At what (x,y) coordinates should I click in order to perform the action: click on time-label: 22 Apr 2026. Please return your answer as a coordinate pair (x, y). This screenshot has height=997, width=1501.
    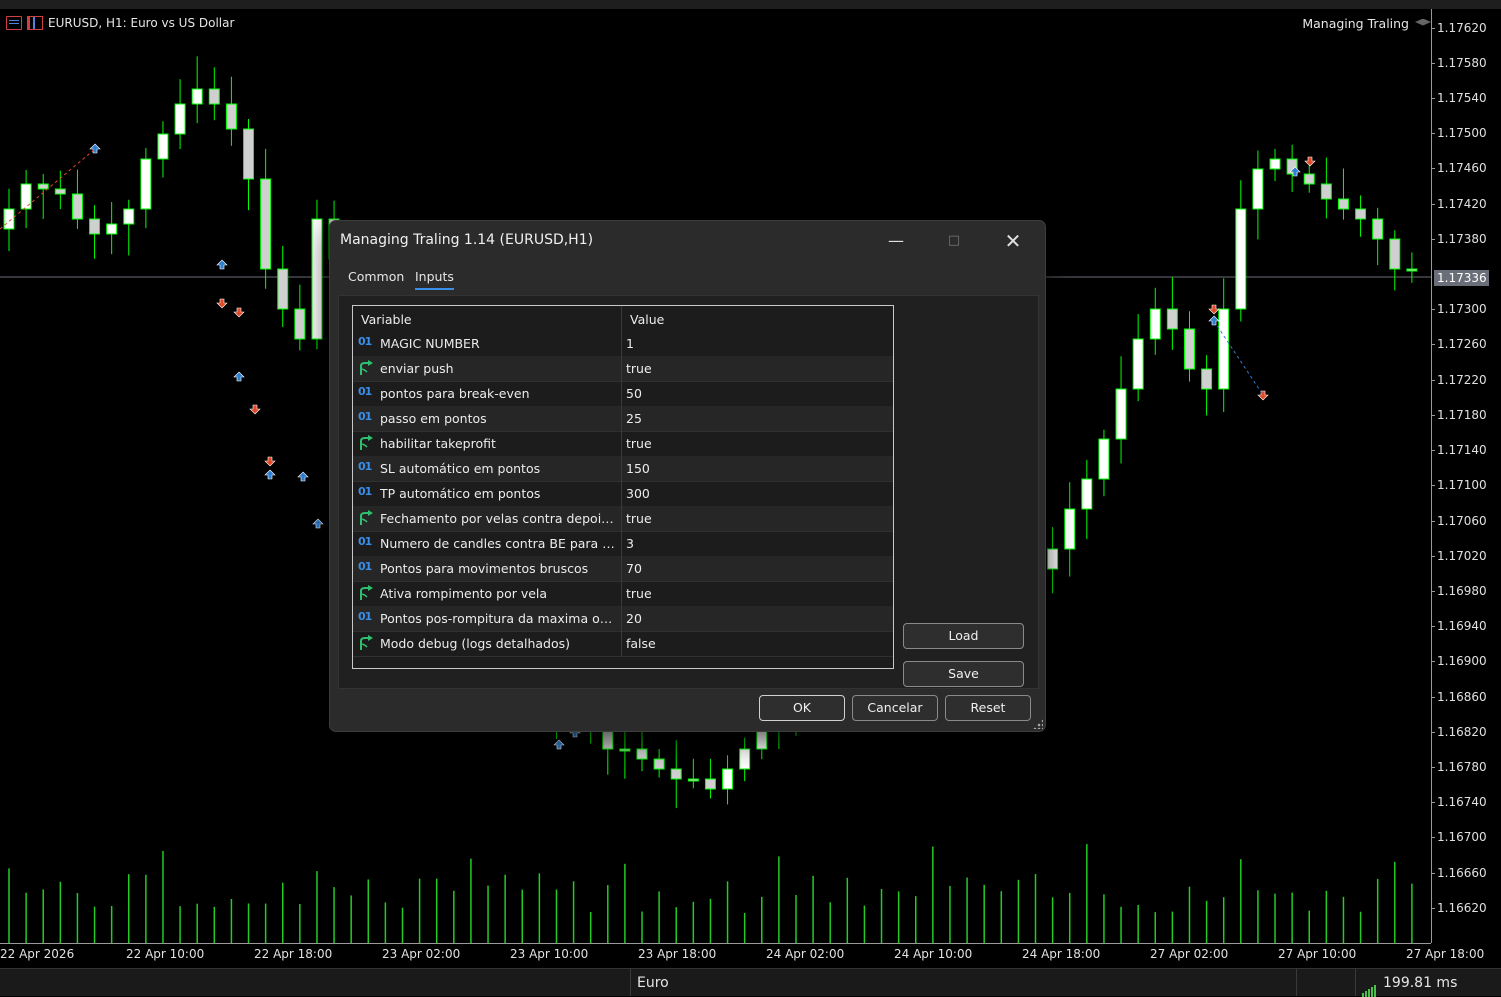
    Looking at the image, I should click on (37, 954).